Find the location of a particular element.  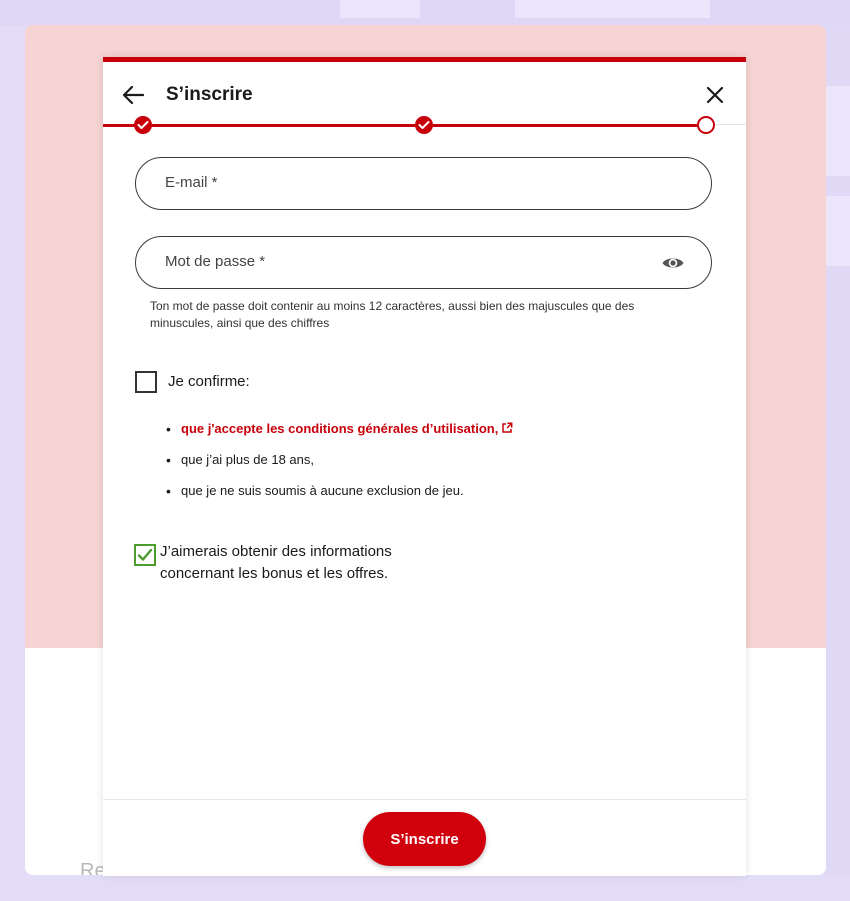

step-2-completed is located at coordinates (424, 125).